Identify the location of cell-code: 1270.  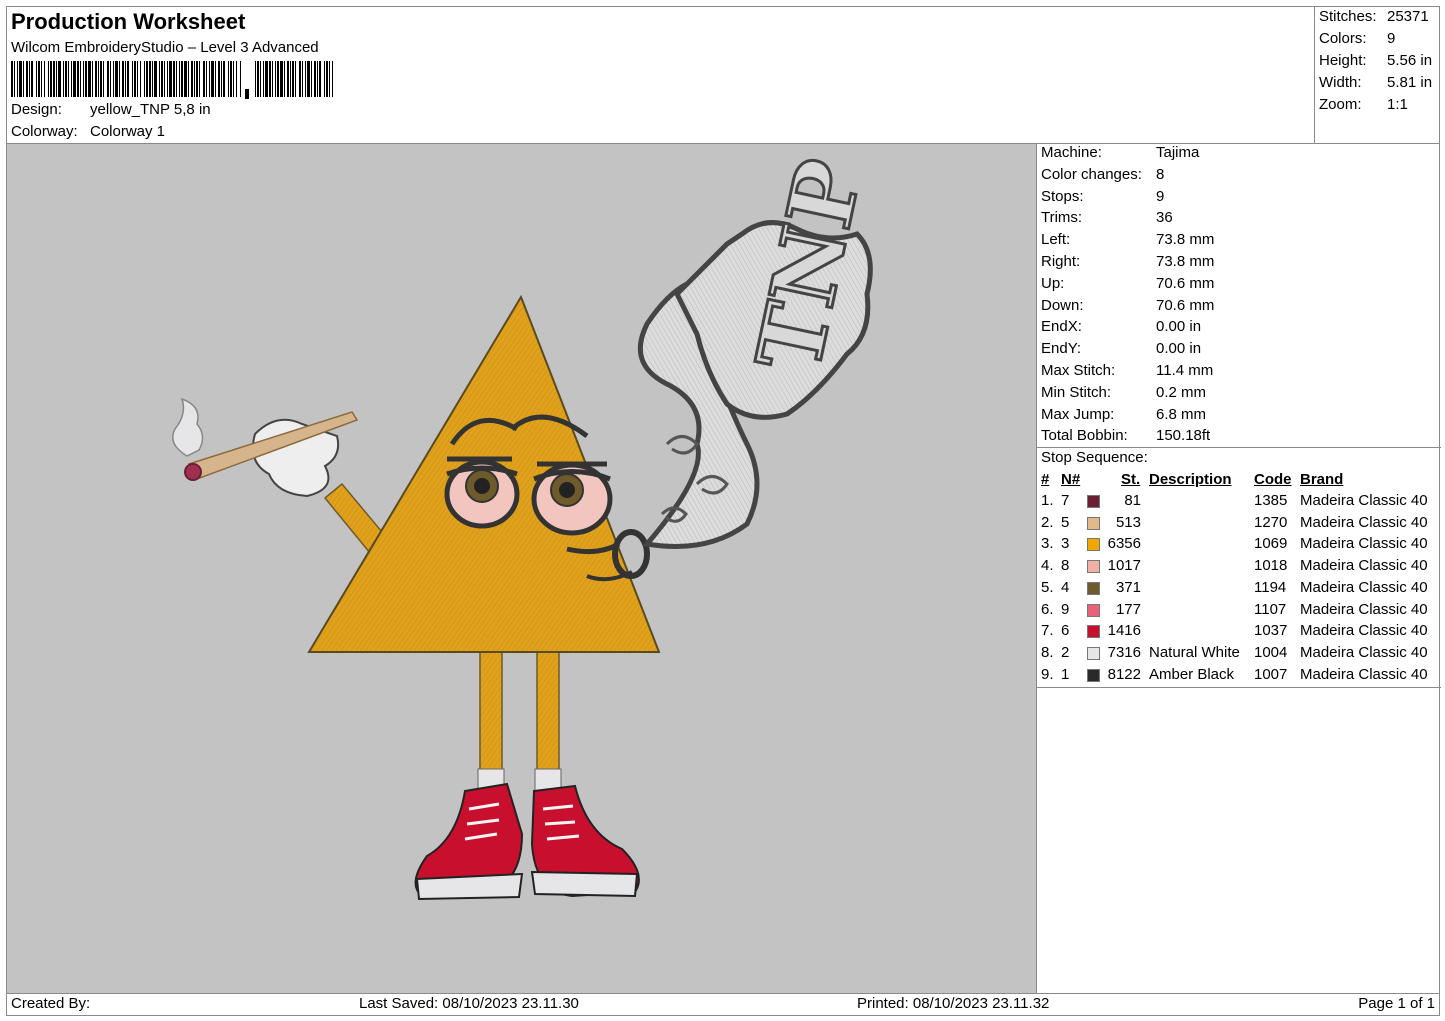
(1271, 522).